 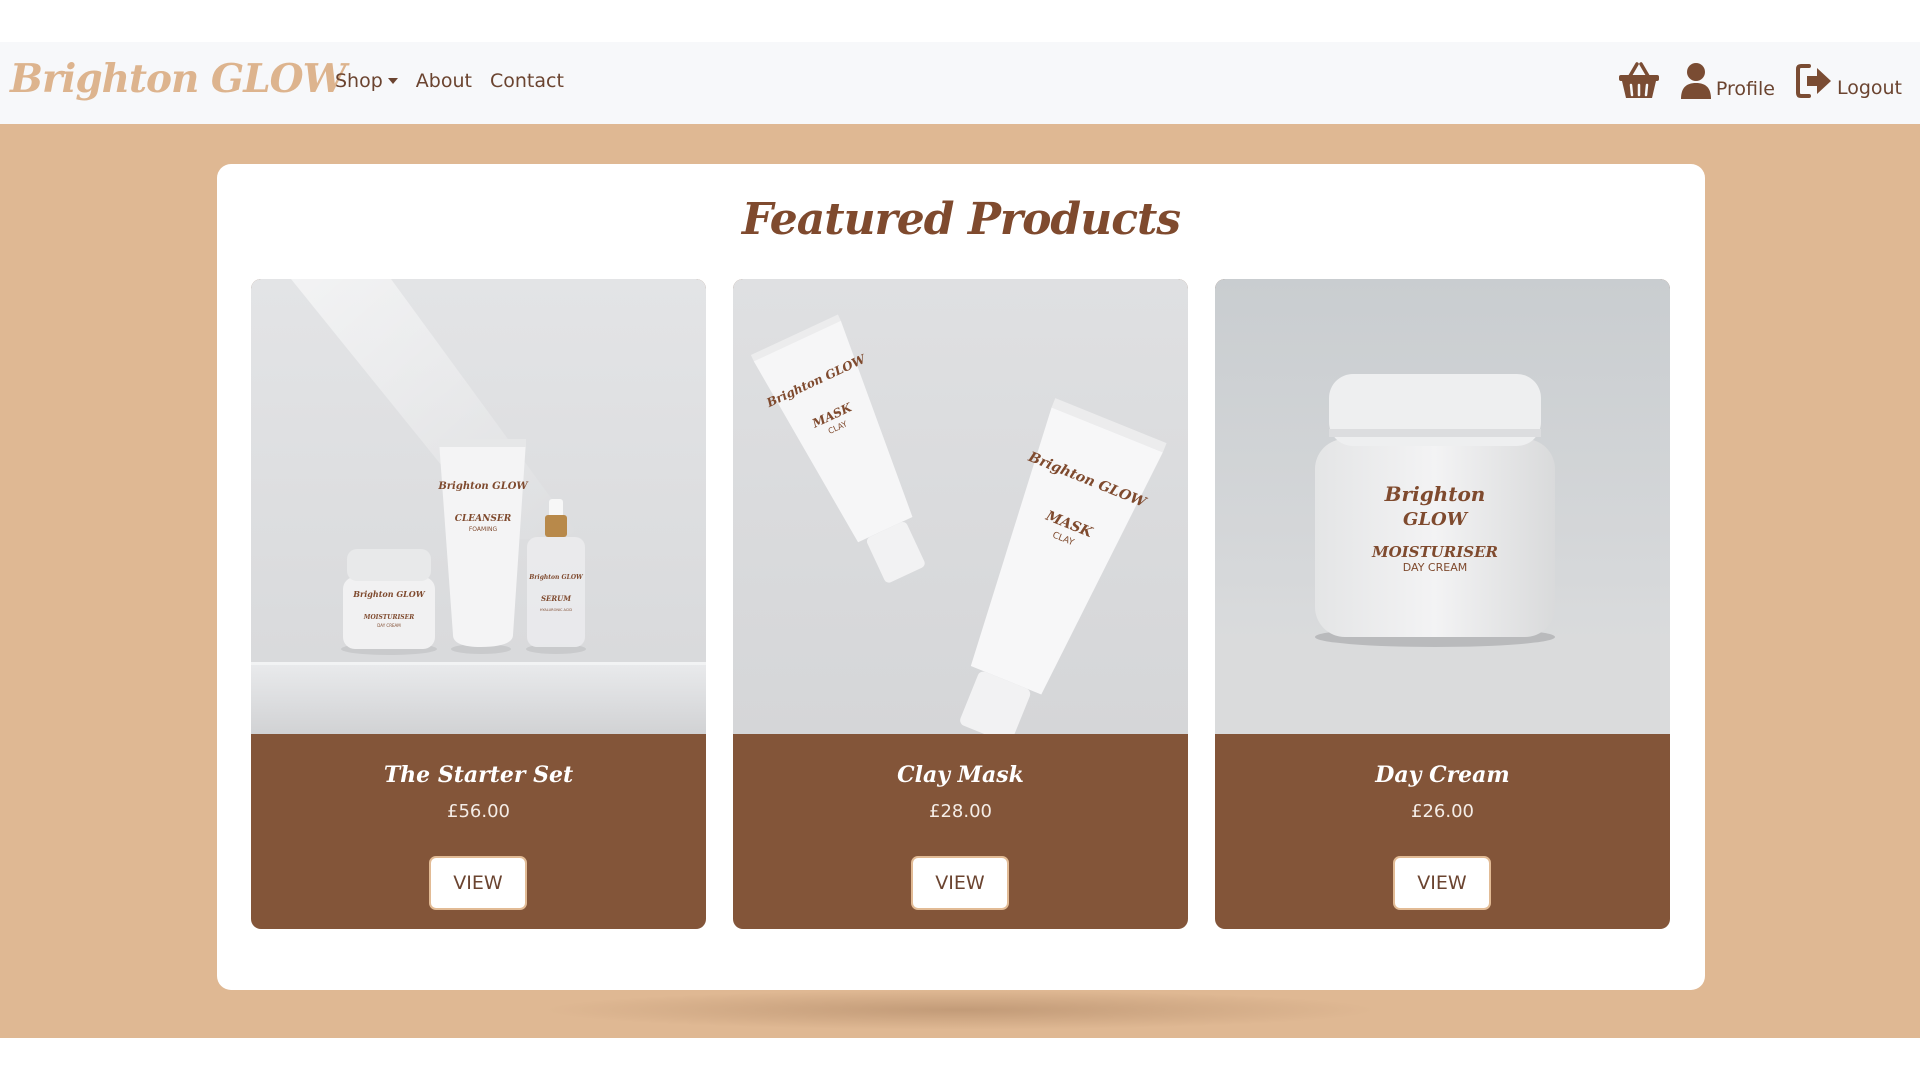 What do you see at coordinates (388, 594) in the screenshot?
I see `jar-brand: Brighton GLOW` at bounding box center [388, 594].